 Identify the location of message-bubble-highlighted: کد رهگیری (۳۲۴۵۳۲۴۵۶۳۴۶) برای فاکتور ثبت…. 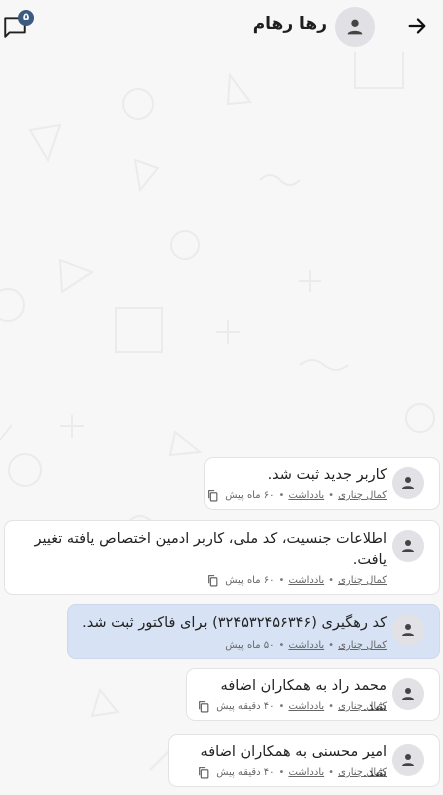
(253, 631).